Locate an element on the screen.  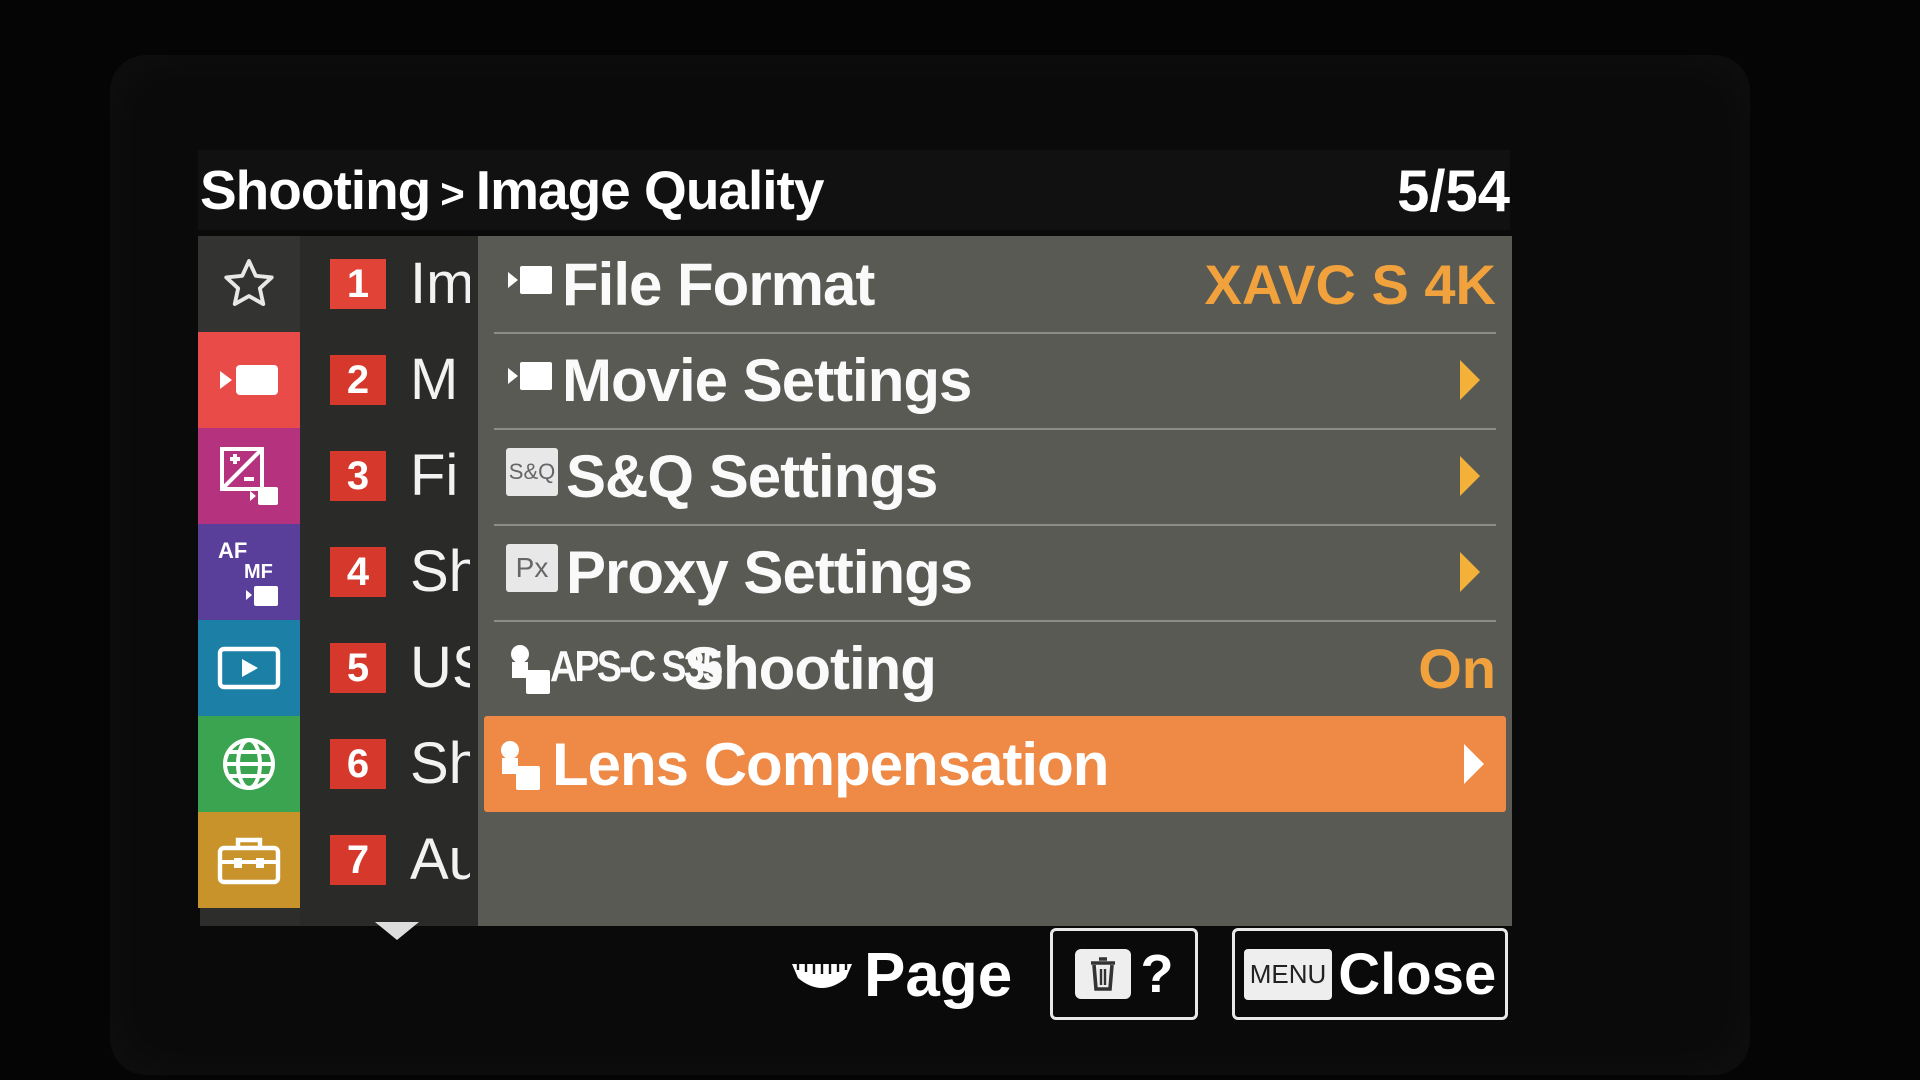
page-name: US is located at coordinates (440, 667).